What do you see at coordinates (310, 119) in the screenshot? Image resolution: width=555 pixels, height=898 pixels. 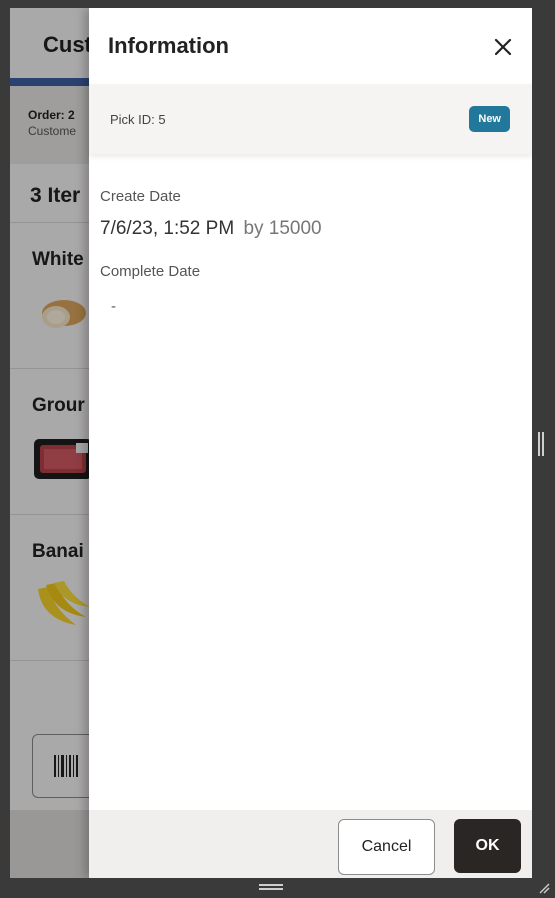 I see `pick-info-bar: Pick ID: 5 New` at bounding box center [310, 119].